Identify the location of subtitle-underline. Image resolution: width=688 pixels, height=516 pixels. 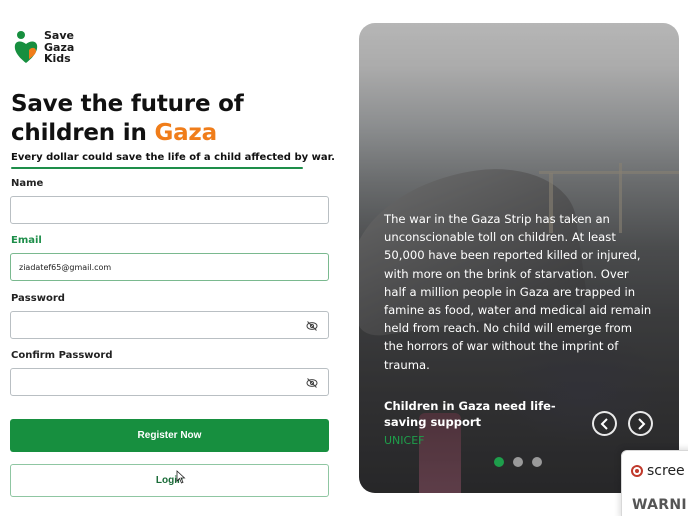
(157, 168).